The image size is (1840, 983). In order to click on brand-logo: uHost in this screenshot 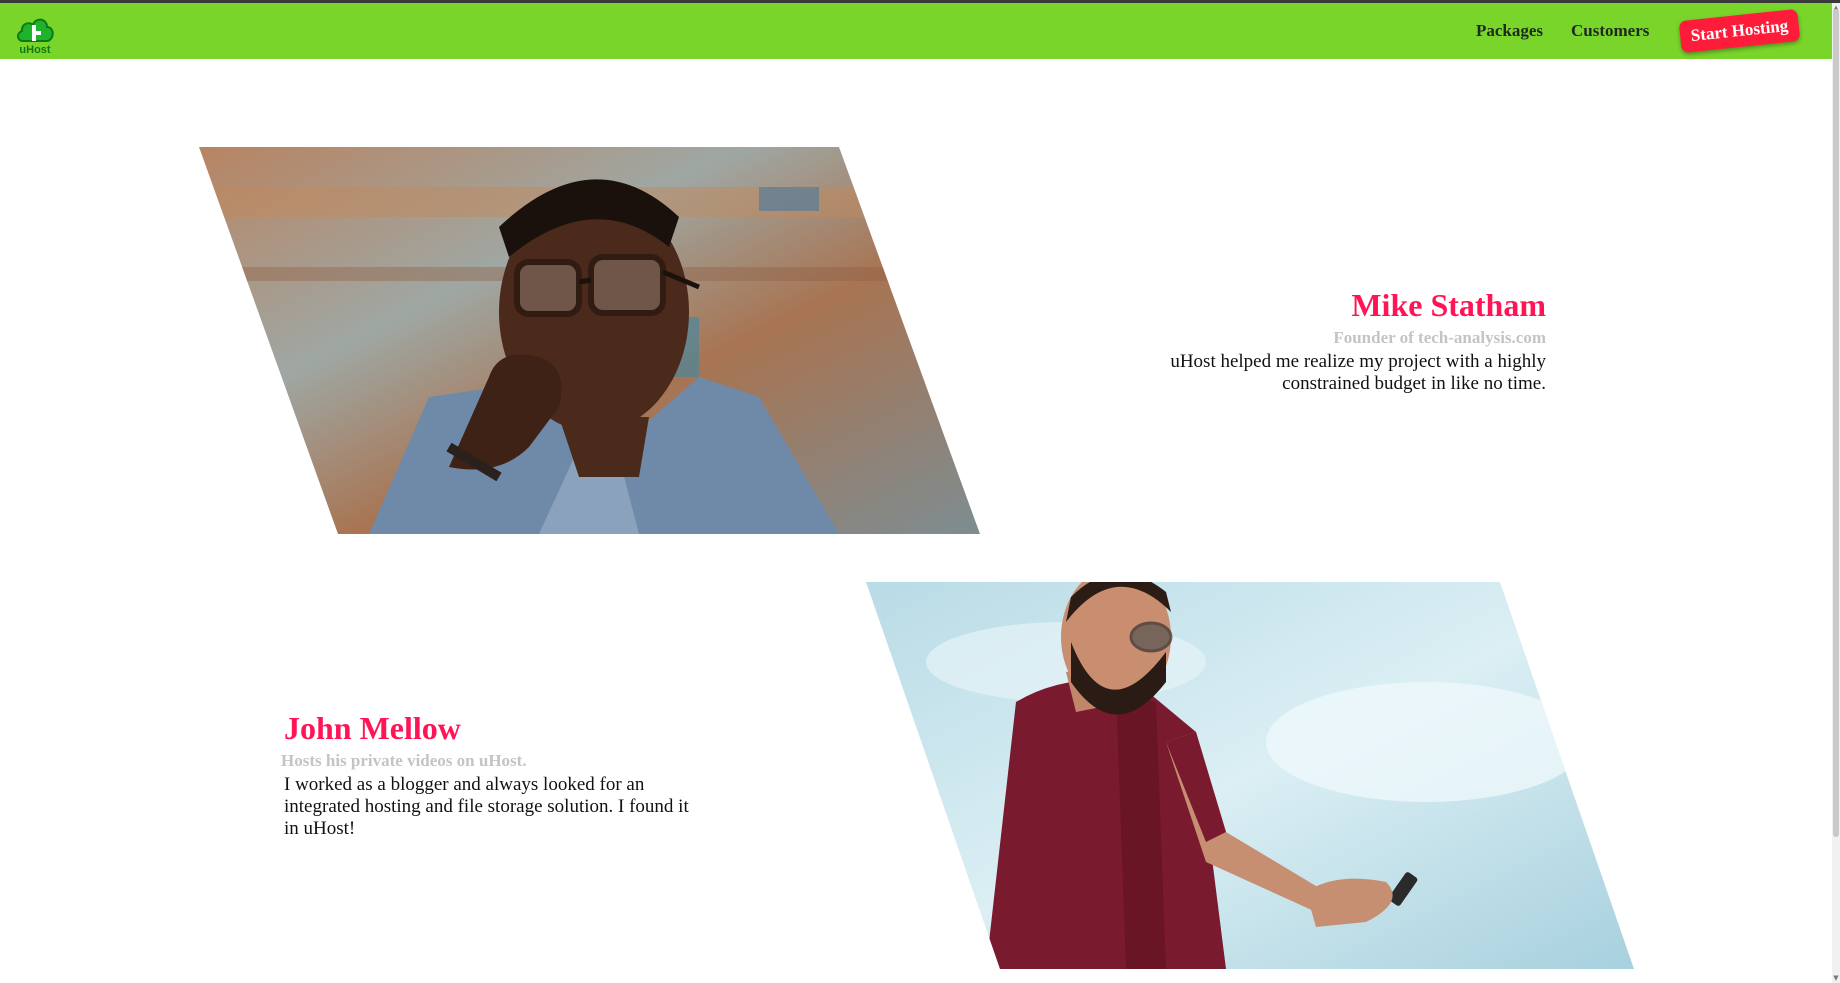, I will do `click(35, 33)`.